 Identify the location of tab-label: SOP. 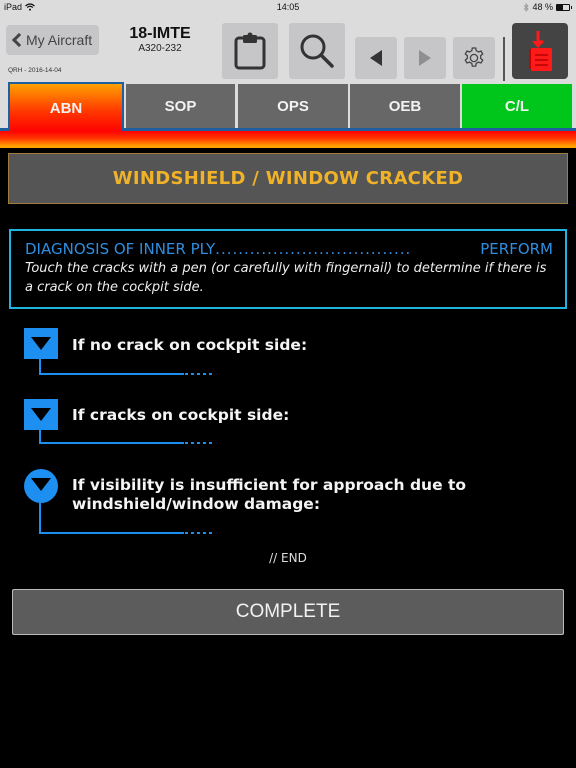
(180, 106).